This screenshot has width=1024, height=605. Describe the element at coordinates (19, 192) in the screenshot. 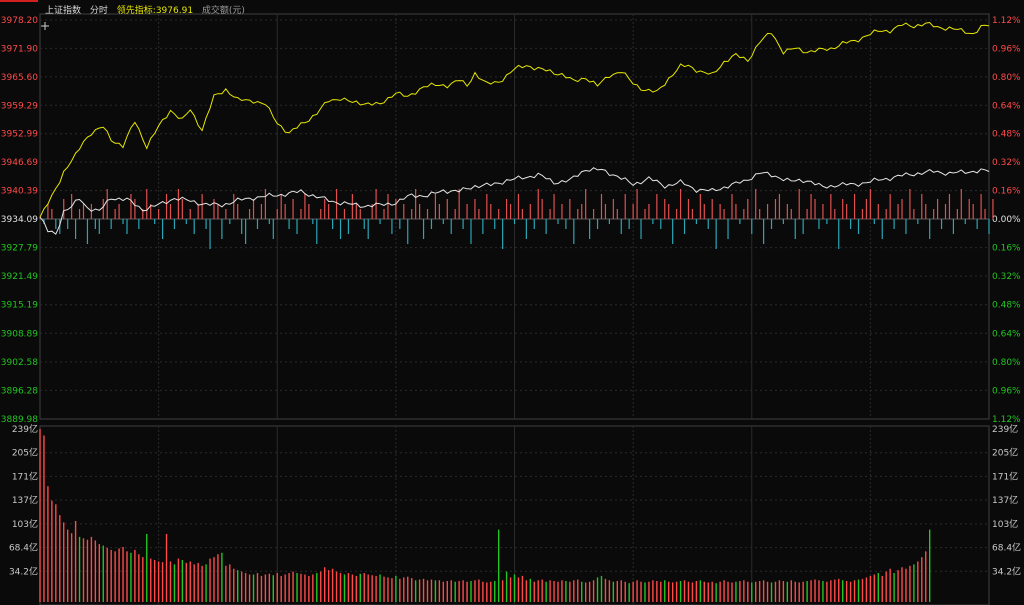

I see `price-tick-label: 3940.39` at that location.